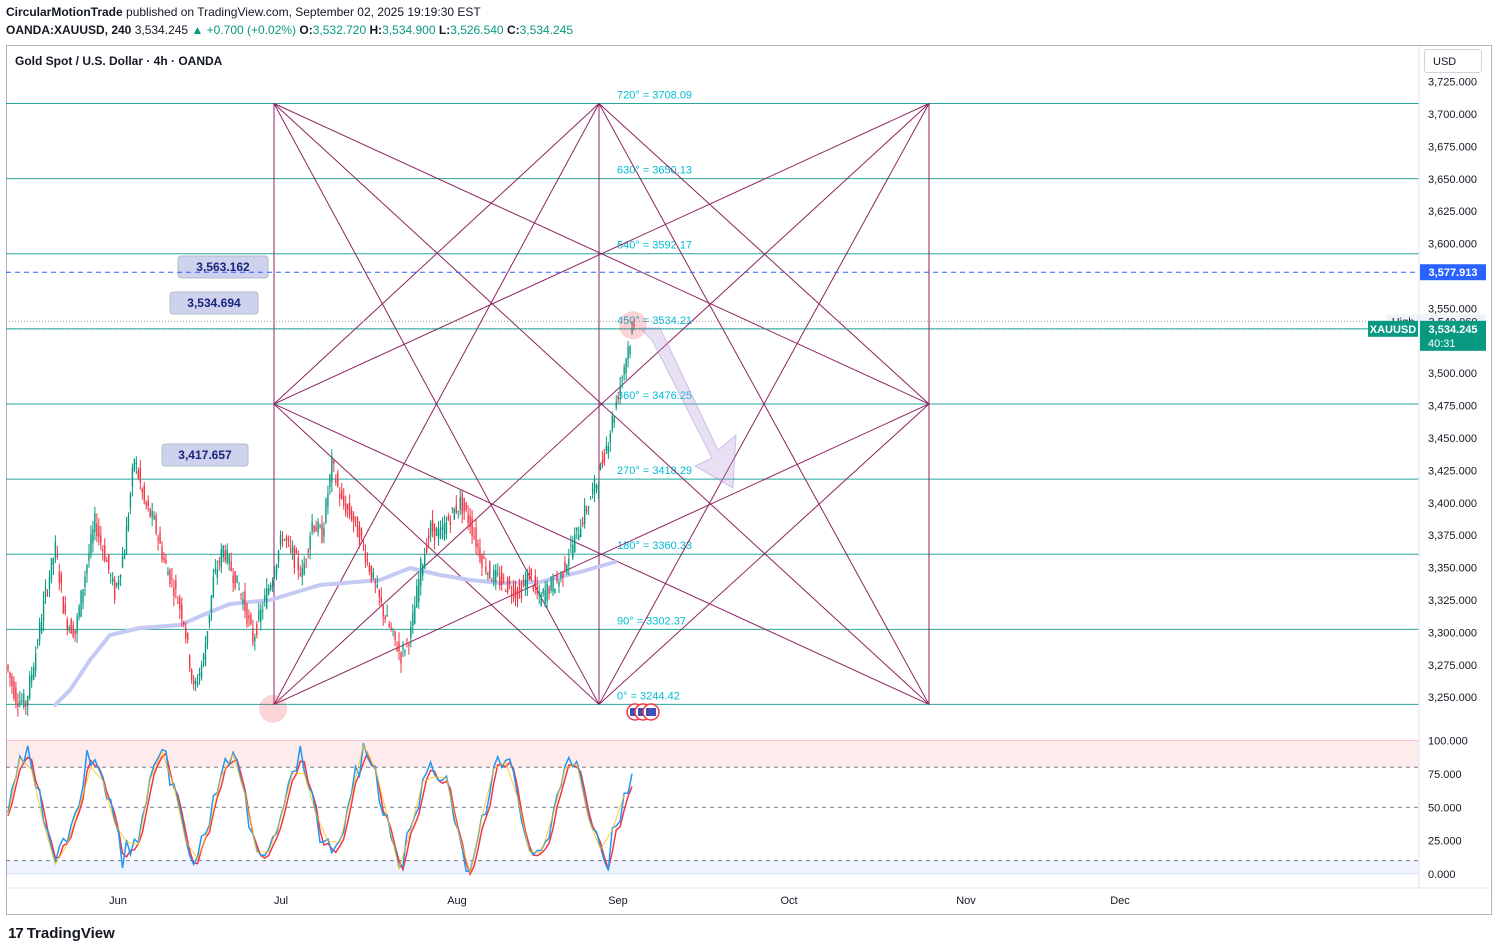 The height and width of the screenshot is (952, 1498). What do you see at coordinates (1452, 536) in the screenshot?
I see `price-axis-tick: 3,375.000` at bounding box center [1452, 536].